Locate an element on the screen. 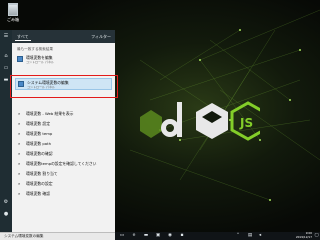  control-panel-icon is located at coordinates (20, 59).